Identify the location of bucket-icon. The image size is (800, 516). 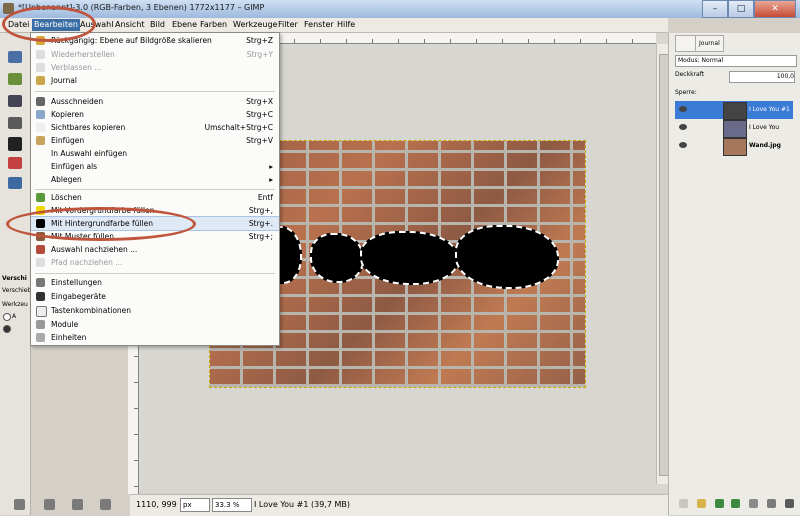
(15, 183).